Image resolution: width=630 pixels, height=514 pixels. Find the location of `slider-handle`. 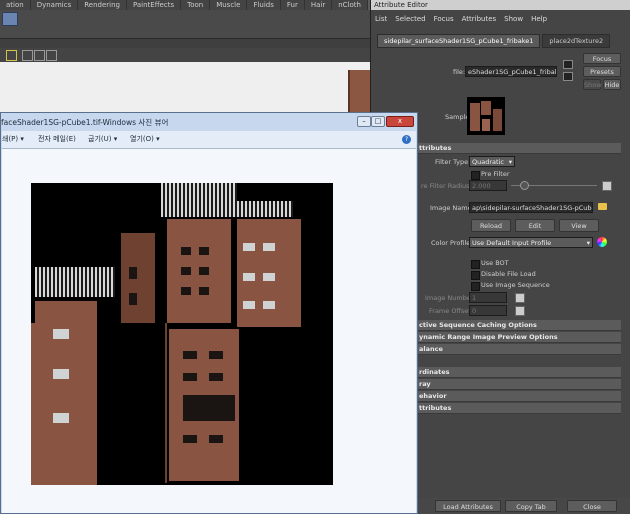

slider-handle is located at coordinates (524, 185).